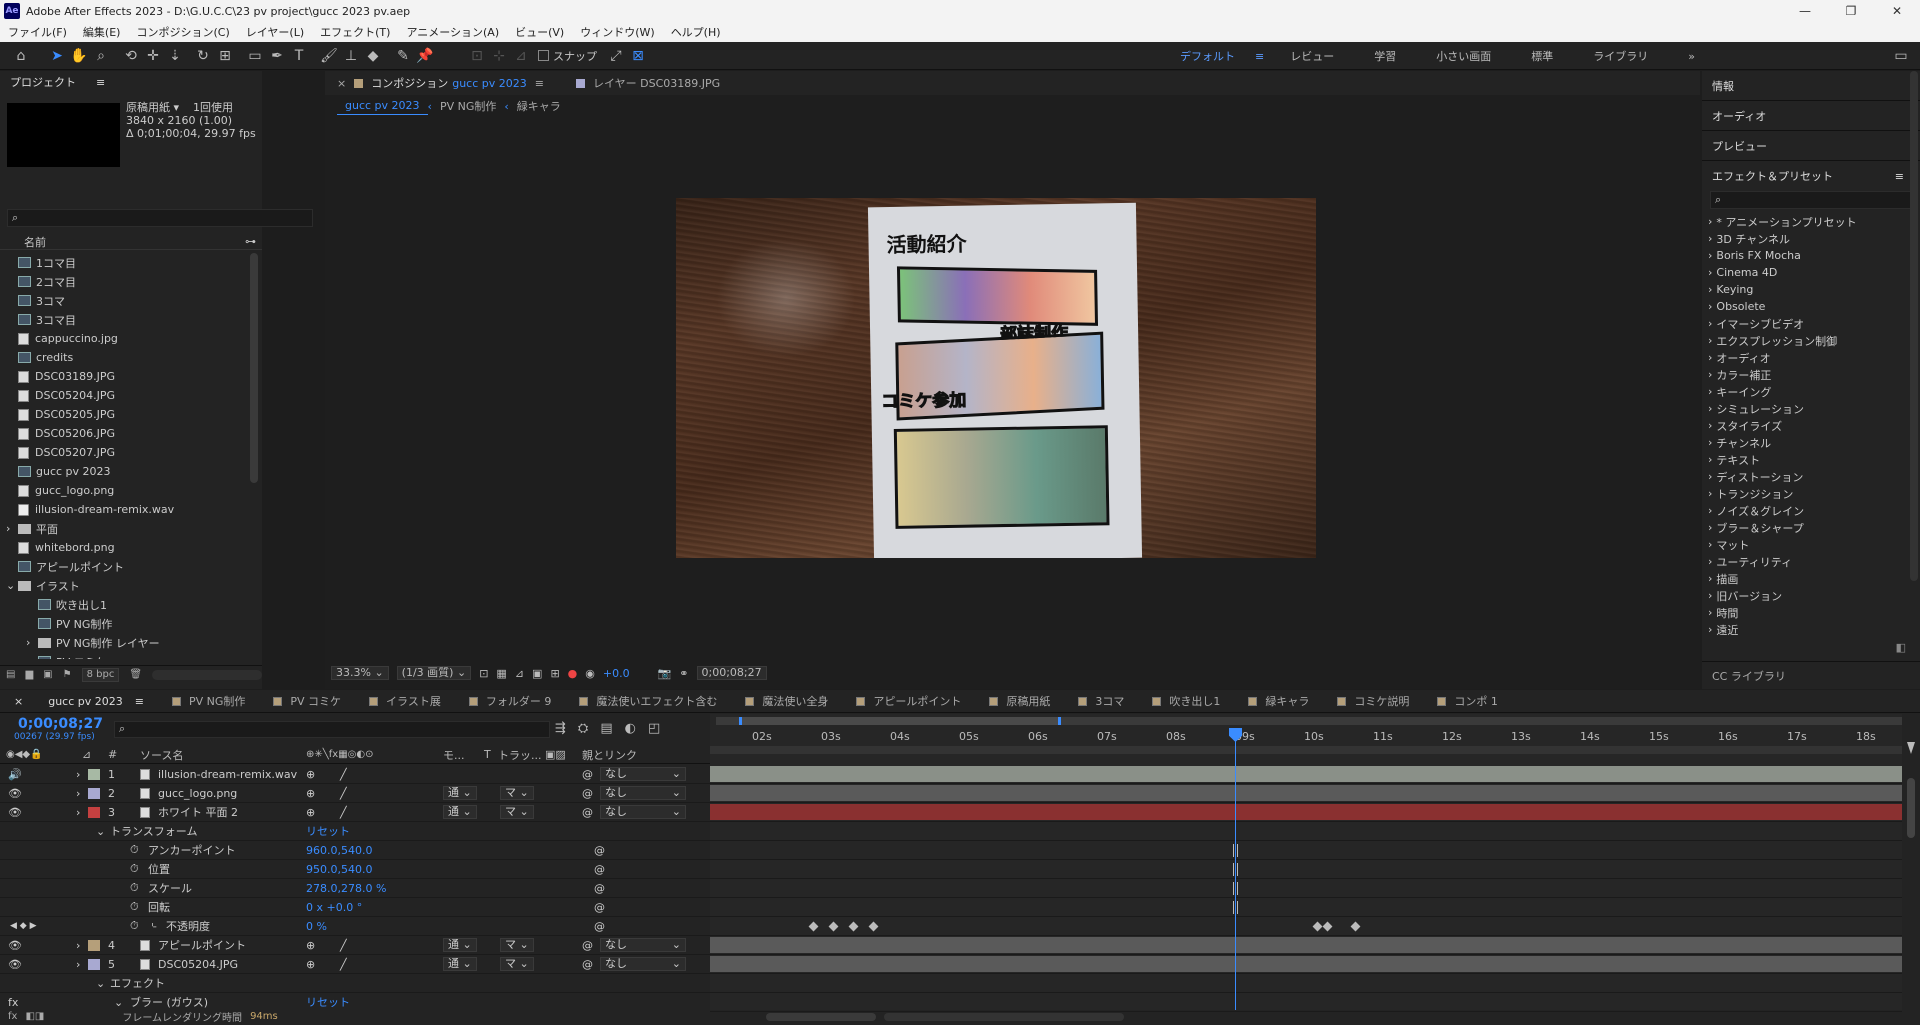  I want to click on effect-category: › スタイライズ, so click(1811, 425).